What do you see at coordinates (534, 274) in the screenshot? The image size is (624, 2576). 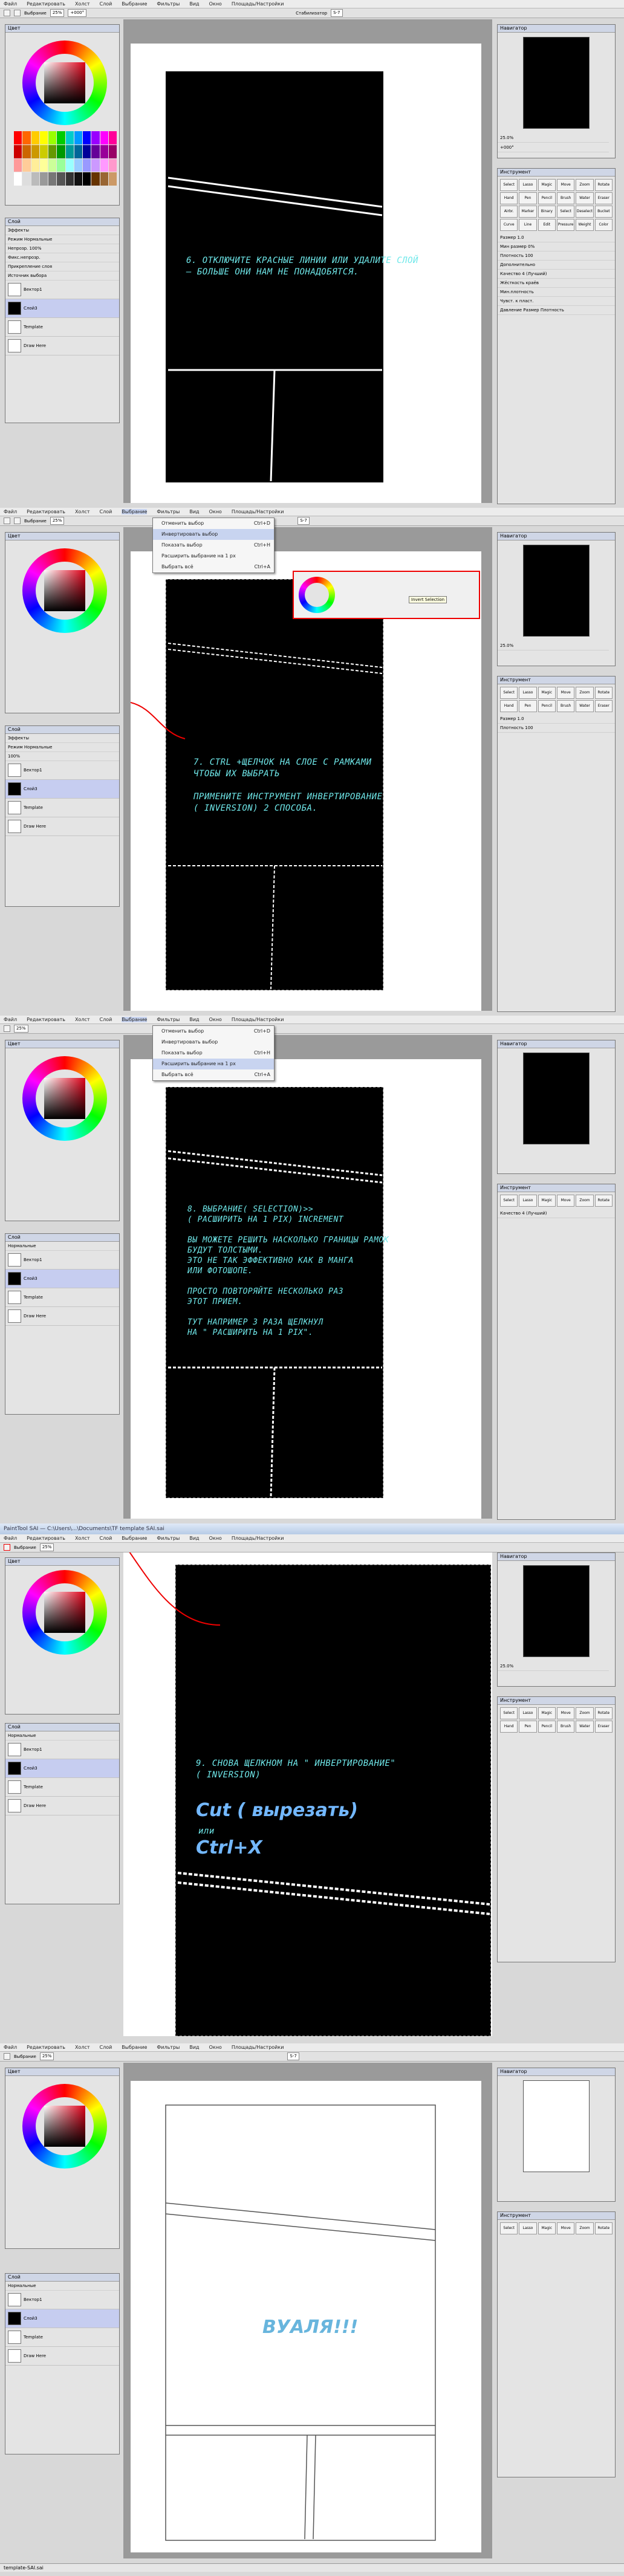 I see `quality-value: 4 (Лучший)` at bounding box center [534, 274].